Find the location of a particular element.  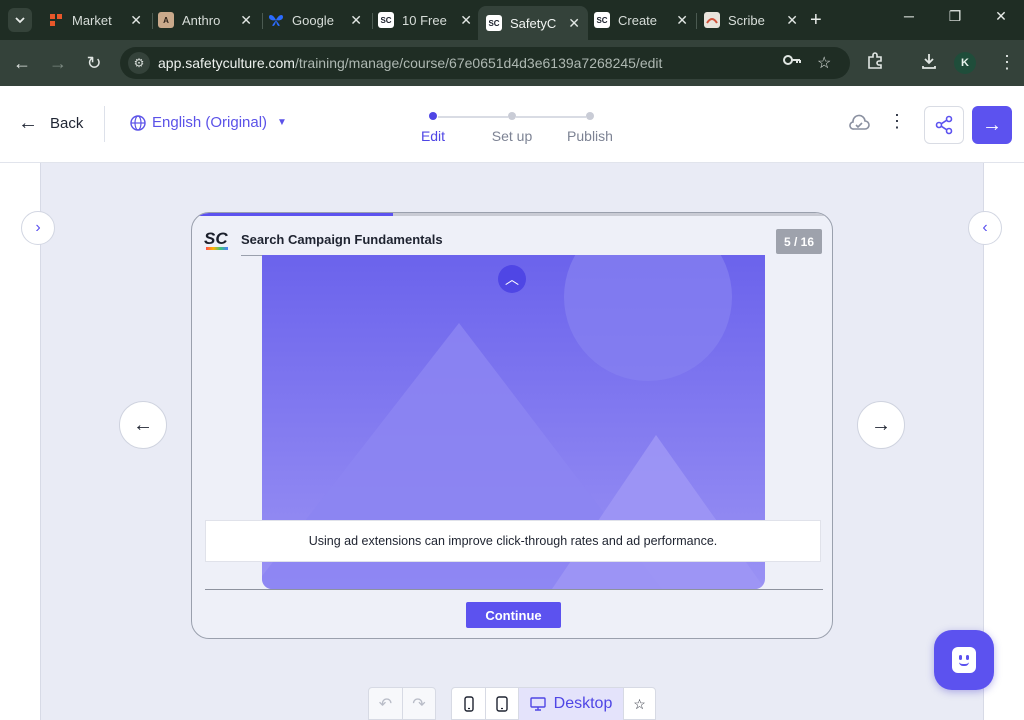

expand-left-panel-button: › is located at coordinates (38, 228).